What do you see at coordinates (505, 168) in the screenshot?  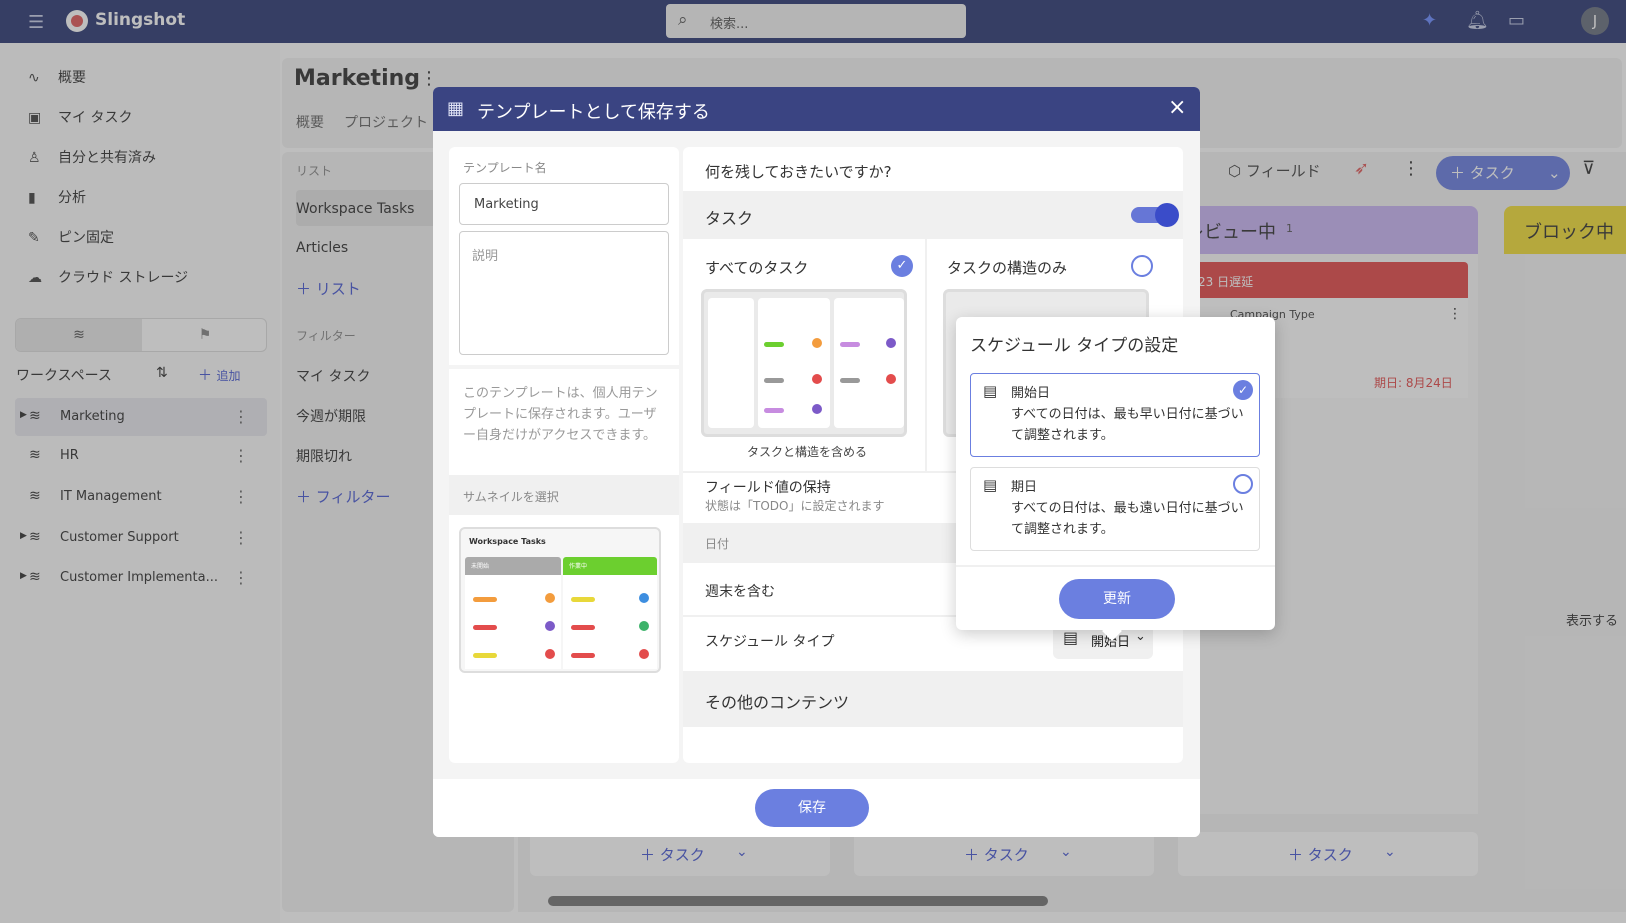 I see `template-name-label: テンプレート名` at bounding box center [505, 168].